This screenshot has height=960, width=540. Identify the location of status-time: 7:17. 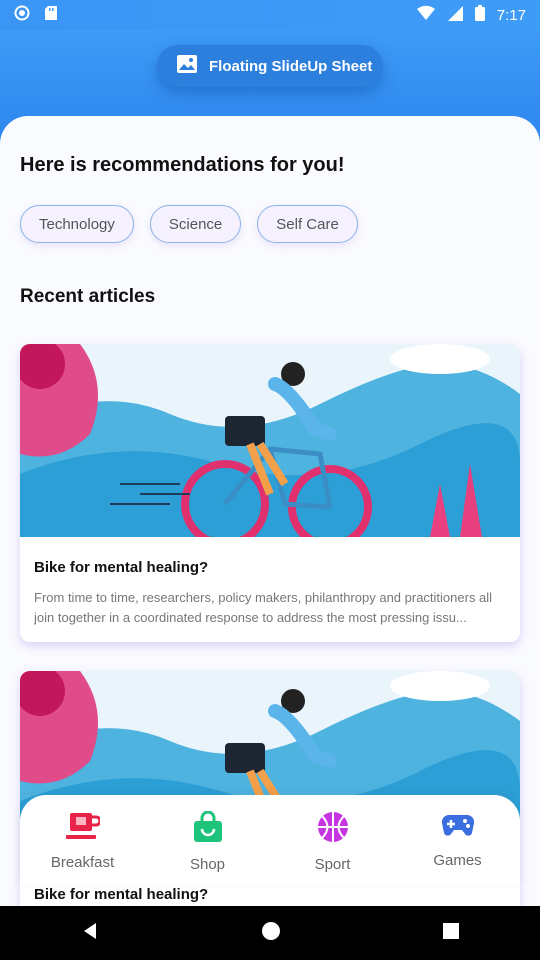
(511, 15).